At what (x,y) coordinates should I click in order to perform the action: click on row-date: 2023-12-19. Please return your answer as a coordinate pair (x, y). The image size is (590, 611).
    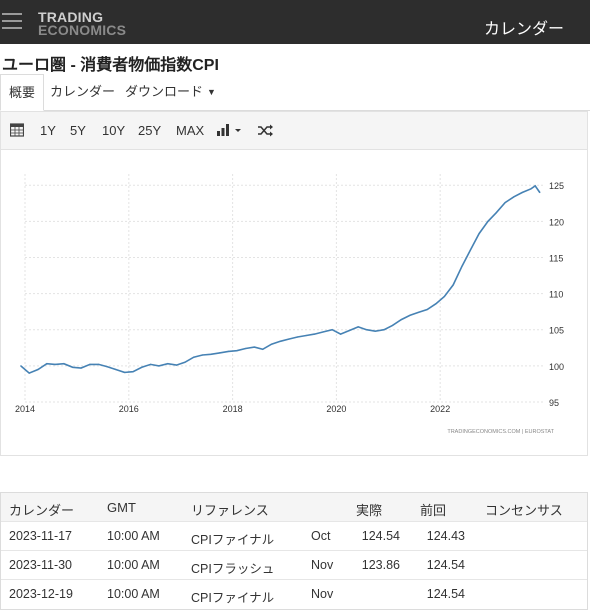
    Looking at the image, I should click on (41, 594).